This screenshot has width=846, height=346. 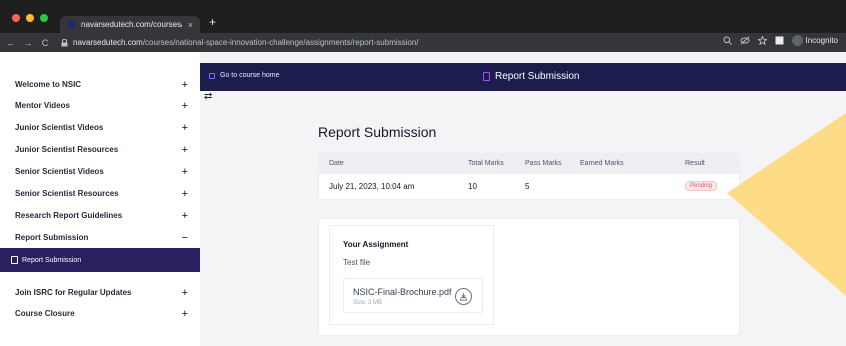 I want to click on sidebar-item-junior-resources: Junior Scientist Resources +, so click(x=100, y=149).